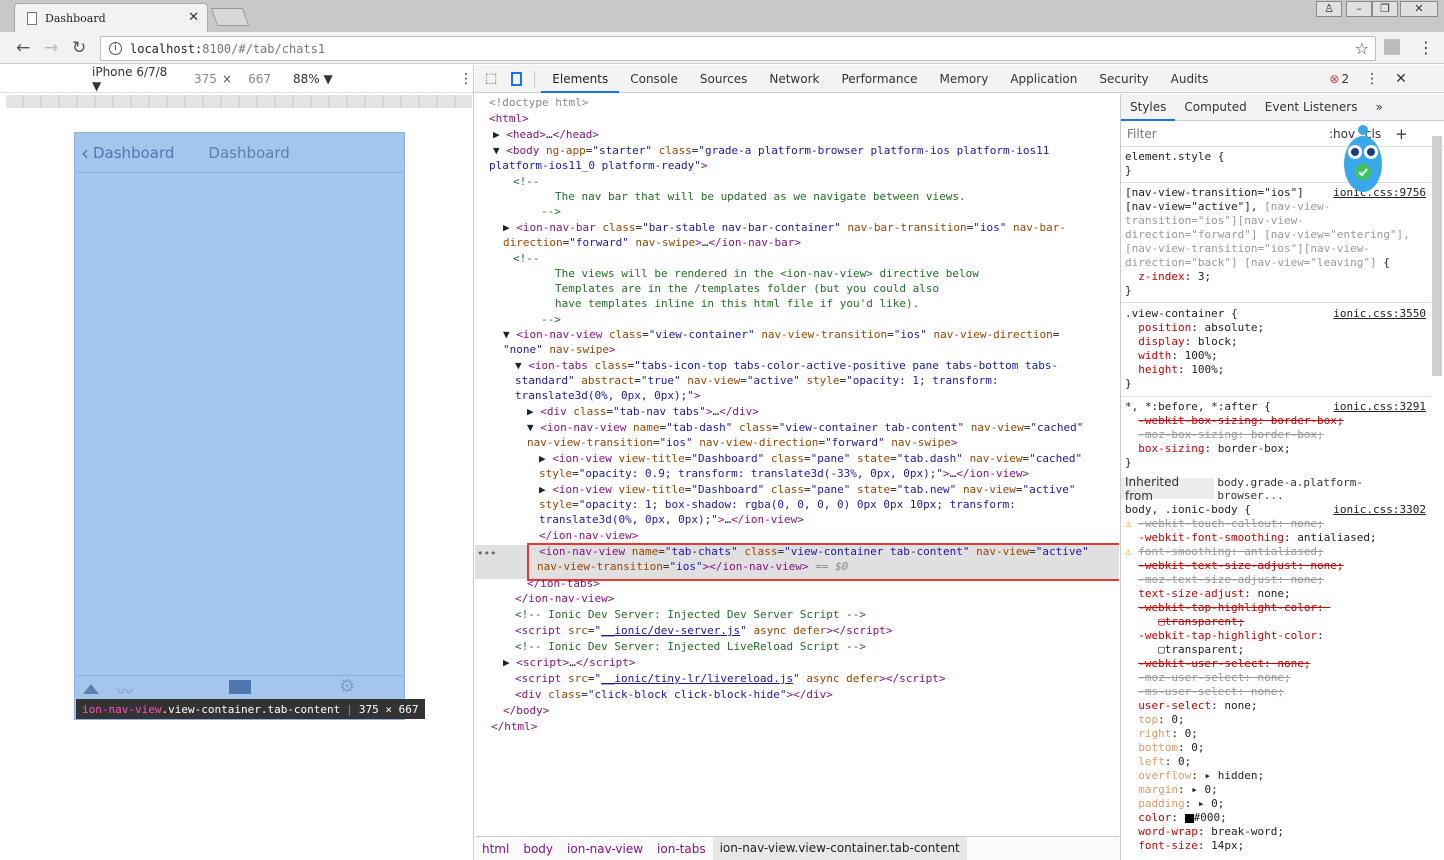 The image size is (1444, 860). Describe the element at coordinates (321, 79) in the screenshot. I see `zoom-select: 88% ▼` at that location.